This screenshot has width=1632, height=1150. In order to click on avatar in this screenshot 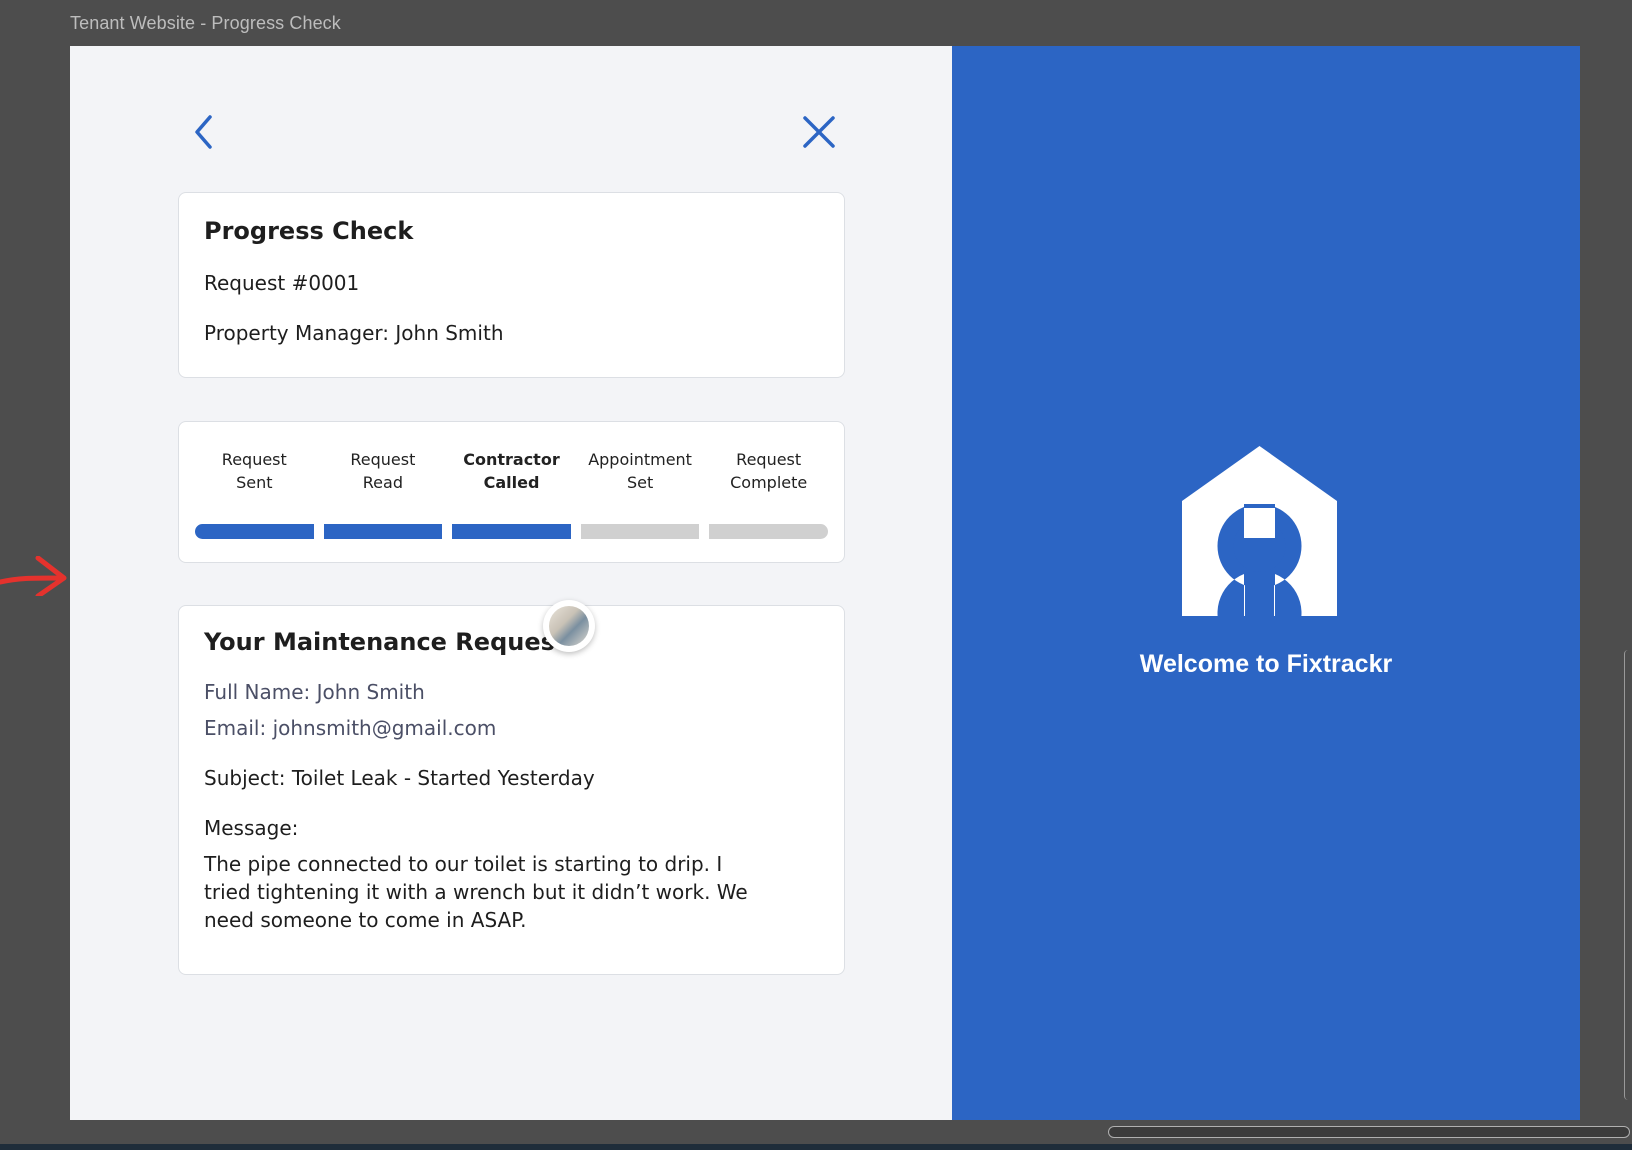, I will do `click(569, 626)`.